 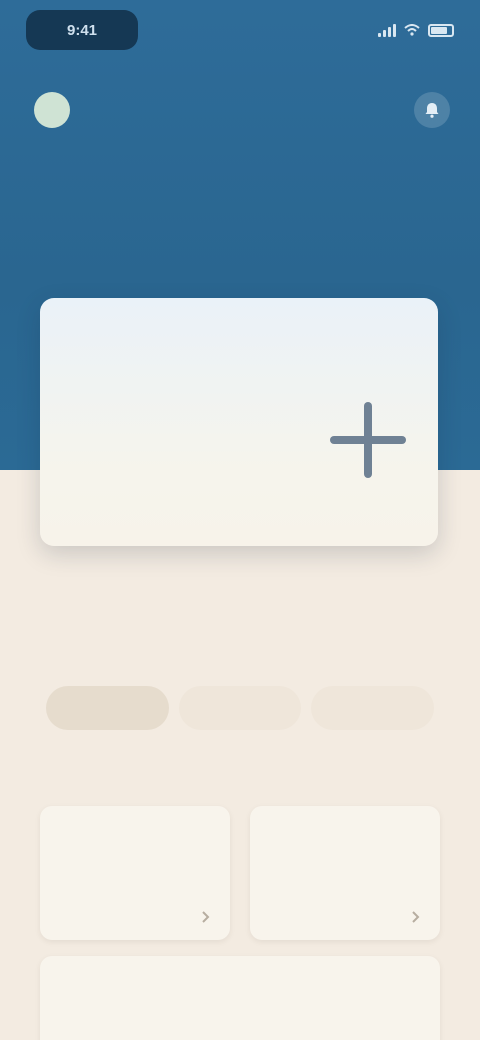 I want to click on status-time: 9:41, so click(x=82, y=30).